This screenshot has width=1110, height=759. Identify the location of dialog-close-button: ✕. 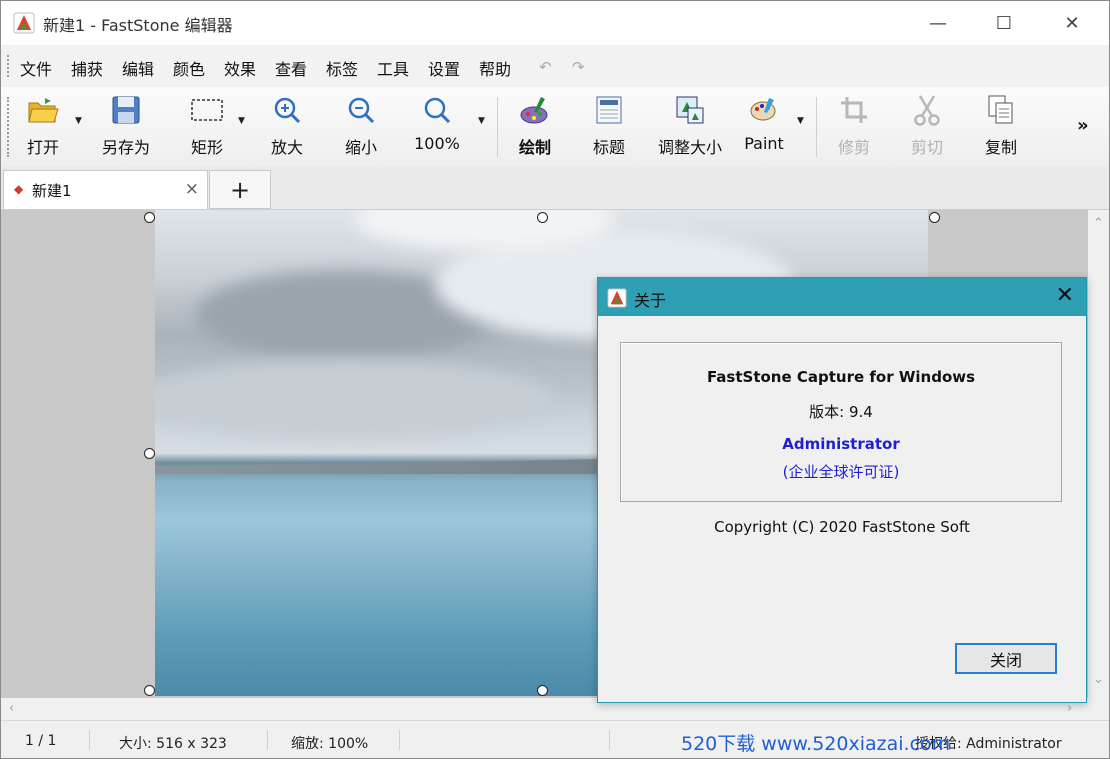
(1065, 295).